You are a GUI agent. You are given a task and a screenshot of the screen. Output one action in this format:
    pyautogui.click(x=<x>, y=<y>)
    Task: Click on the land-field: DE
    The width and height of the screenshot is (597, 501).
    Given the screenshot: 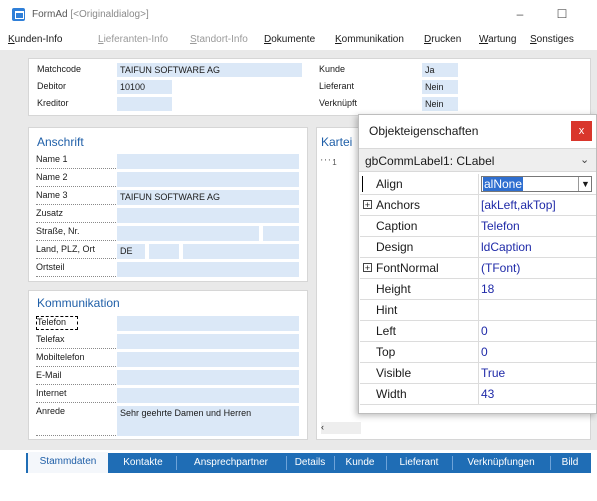 What is the action you would take?
    pyautogui.click(x=131, y=251)
    